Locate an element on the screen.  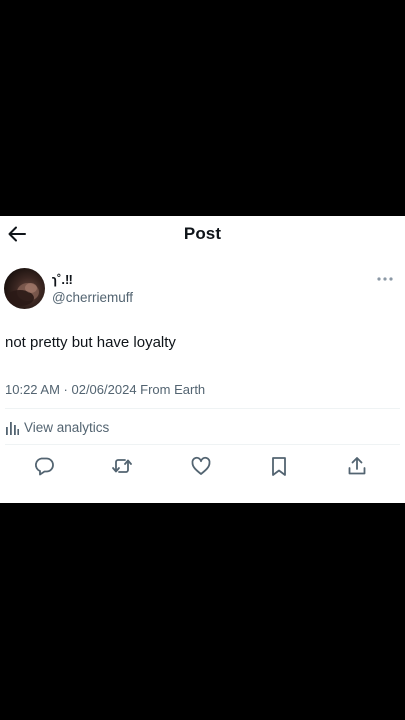
more-horizontal-icon is located at coordinates (385, 279).